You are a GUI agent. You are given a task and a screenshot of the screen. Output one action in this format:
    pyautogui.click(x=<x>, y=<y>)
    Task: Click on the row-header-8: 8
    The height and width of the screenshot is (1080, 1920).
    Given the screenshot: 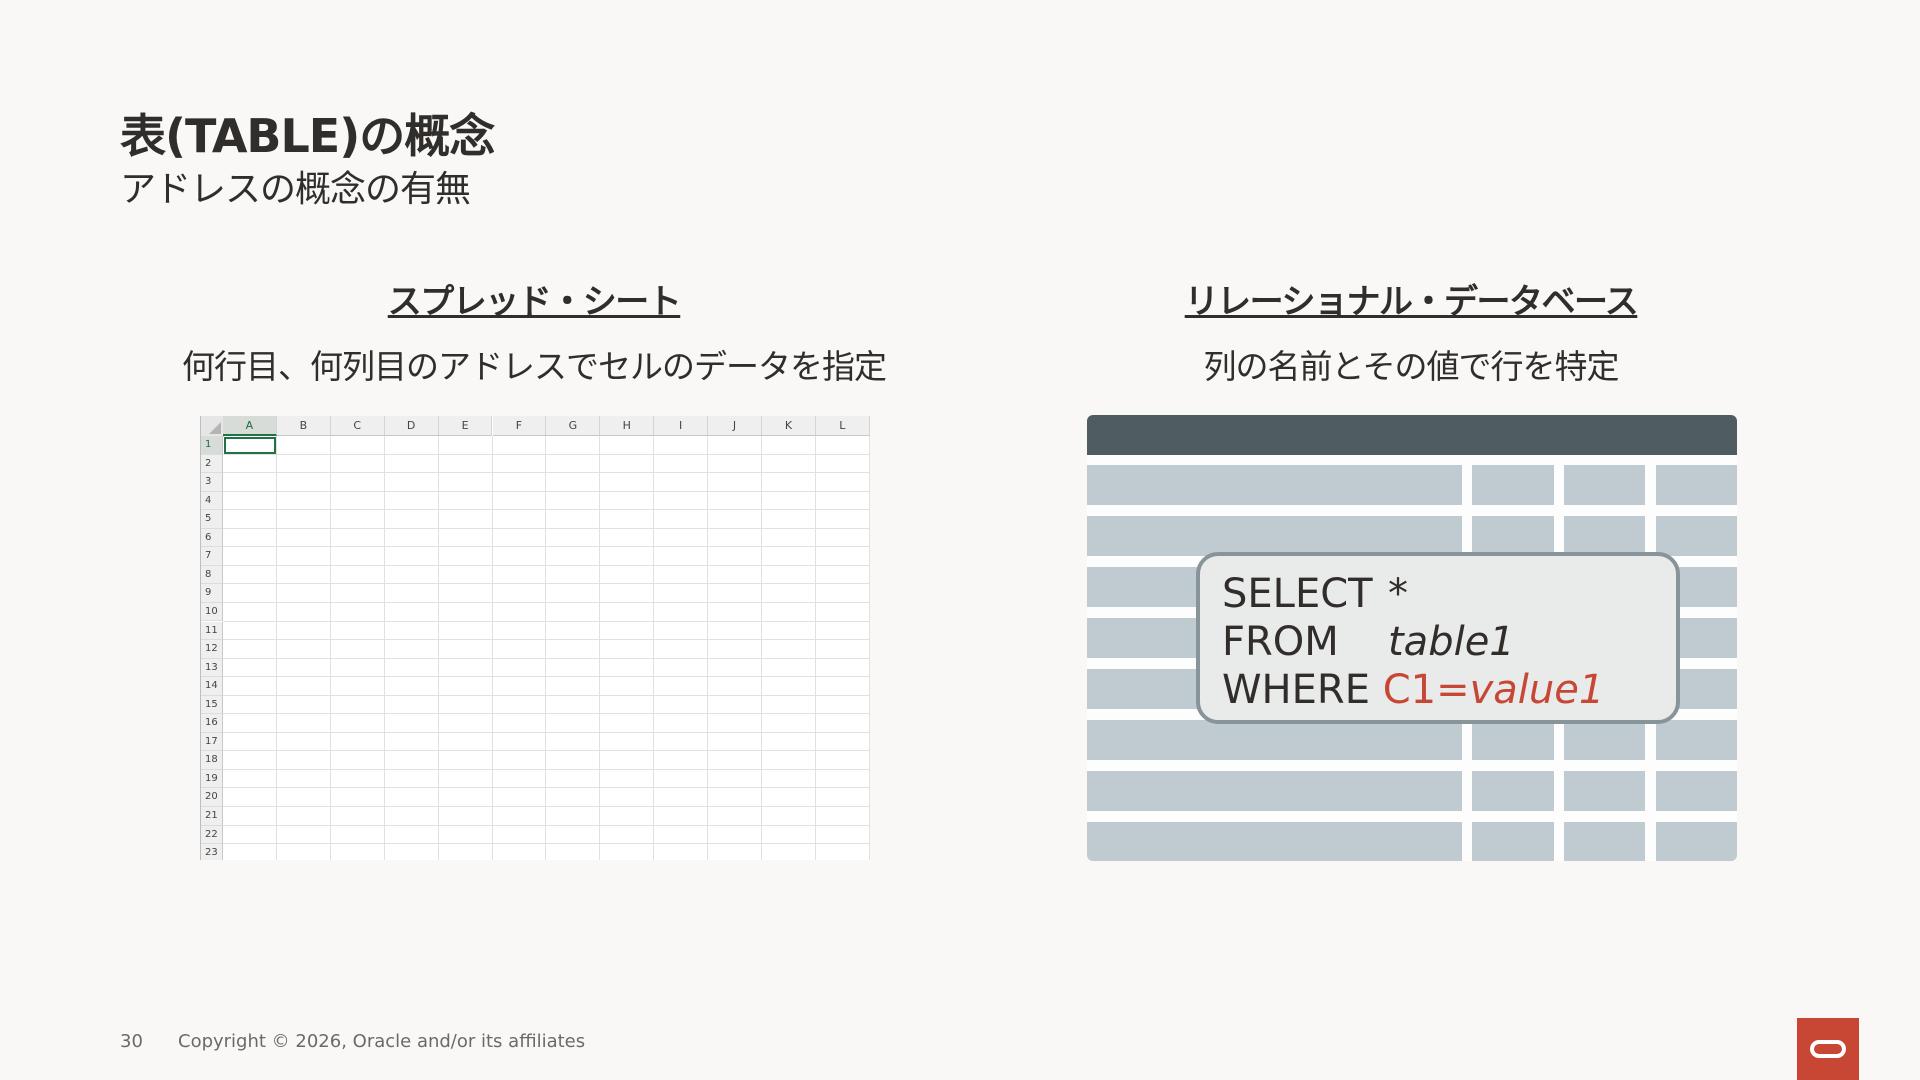 What is the action you would take?
    pyautogui.click(x=212, y=575)
    